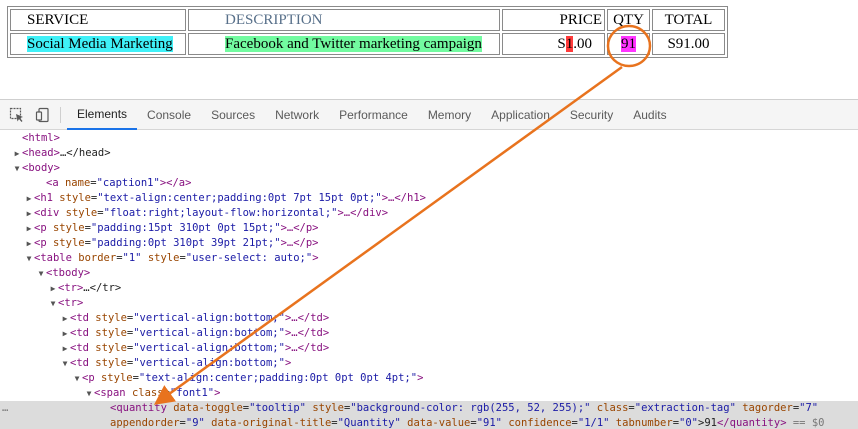 The height and width of the screenshot is (429, 858). Describe the element at coordinates (41, 138) in the screenshot. I see `tag-name: <html>` at that location.